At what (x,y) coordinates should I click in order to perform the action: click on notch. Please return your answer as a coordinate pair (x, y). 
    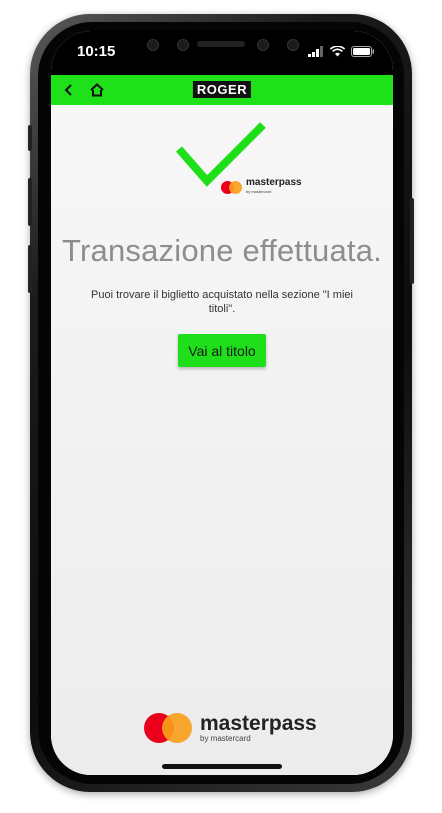
    Looking at the image, I should click on (221, 46).